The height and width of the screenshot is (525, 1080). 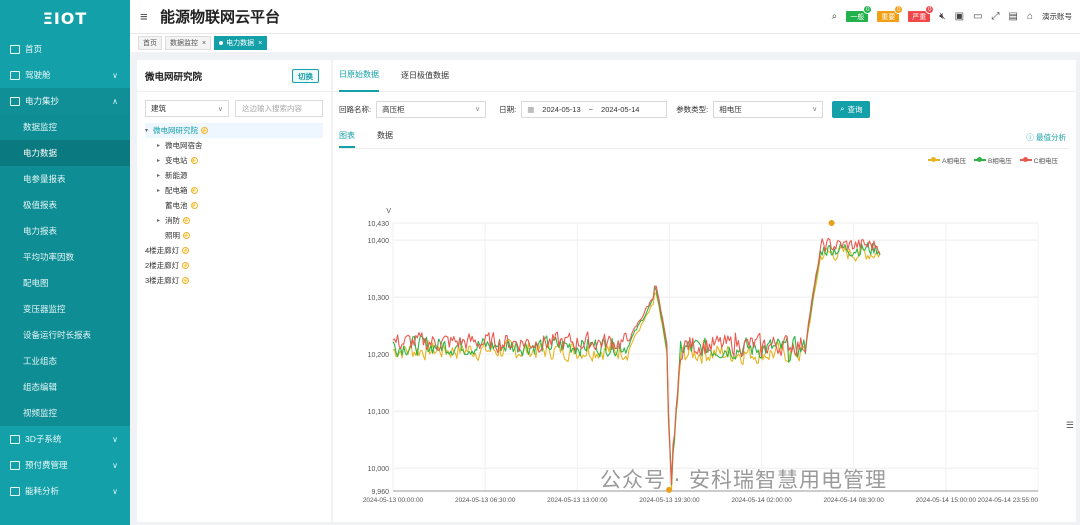 I want to click on tree-node-label: 消防, so click(x=172, y=220).